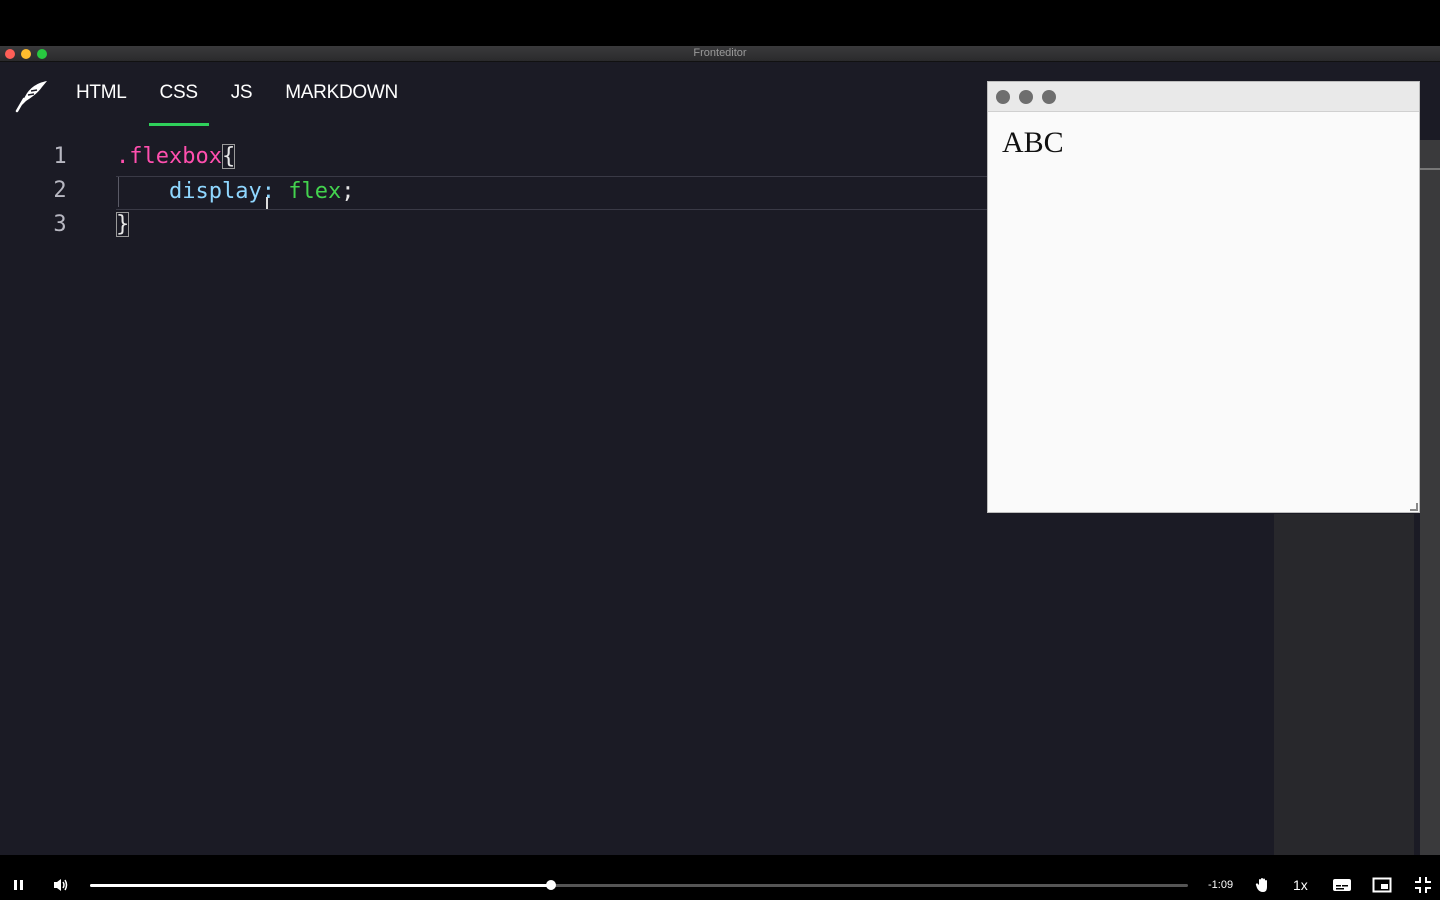 This screenshot has width=1440, height=900. Describe the element at coordinates (1423, 885) in the screenshot. I see `exit-fullscreen-icon` at that location.